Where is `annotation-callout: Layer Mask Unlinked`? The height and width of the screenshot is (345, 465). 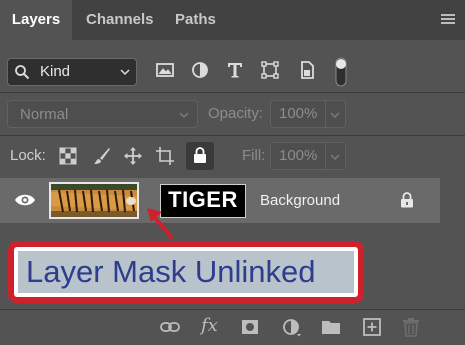
annotation-callout: Layer Mask Unlinked is located at coordinates (186, 272).